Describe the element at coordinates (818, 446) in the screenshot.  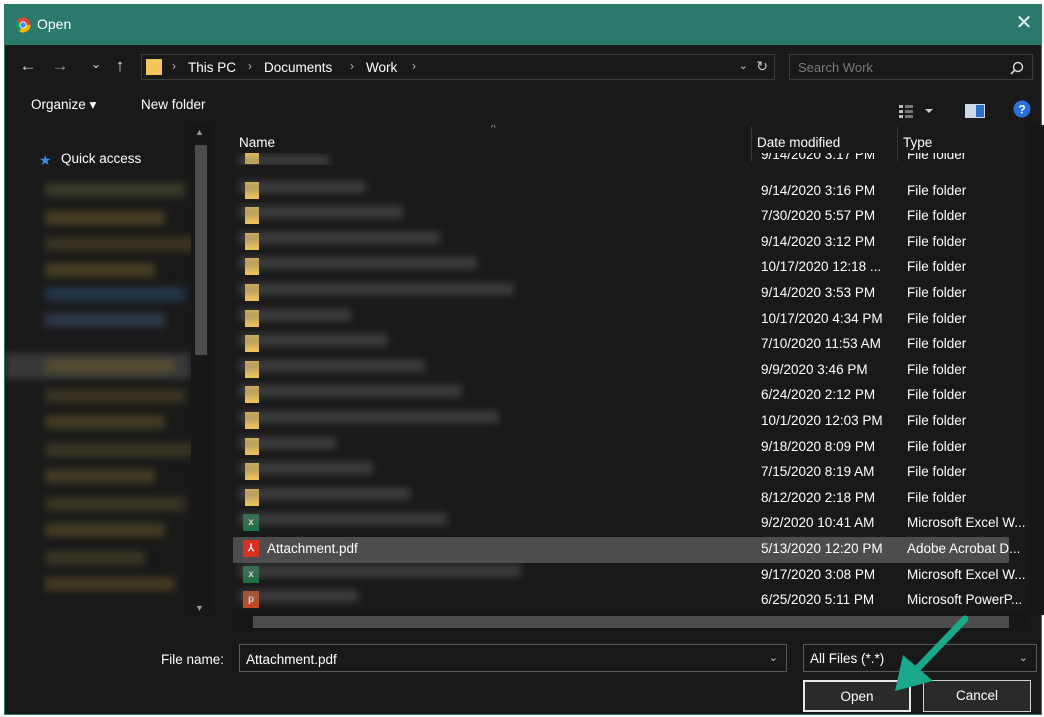
I see `file-date-modified: 9/18/2020 8:09 PM` at that location.